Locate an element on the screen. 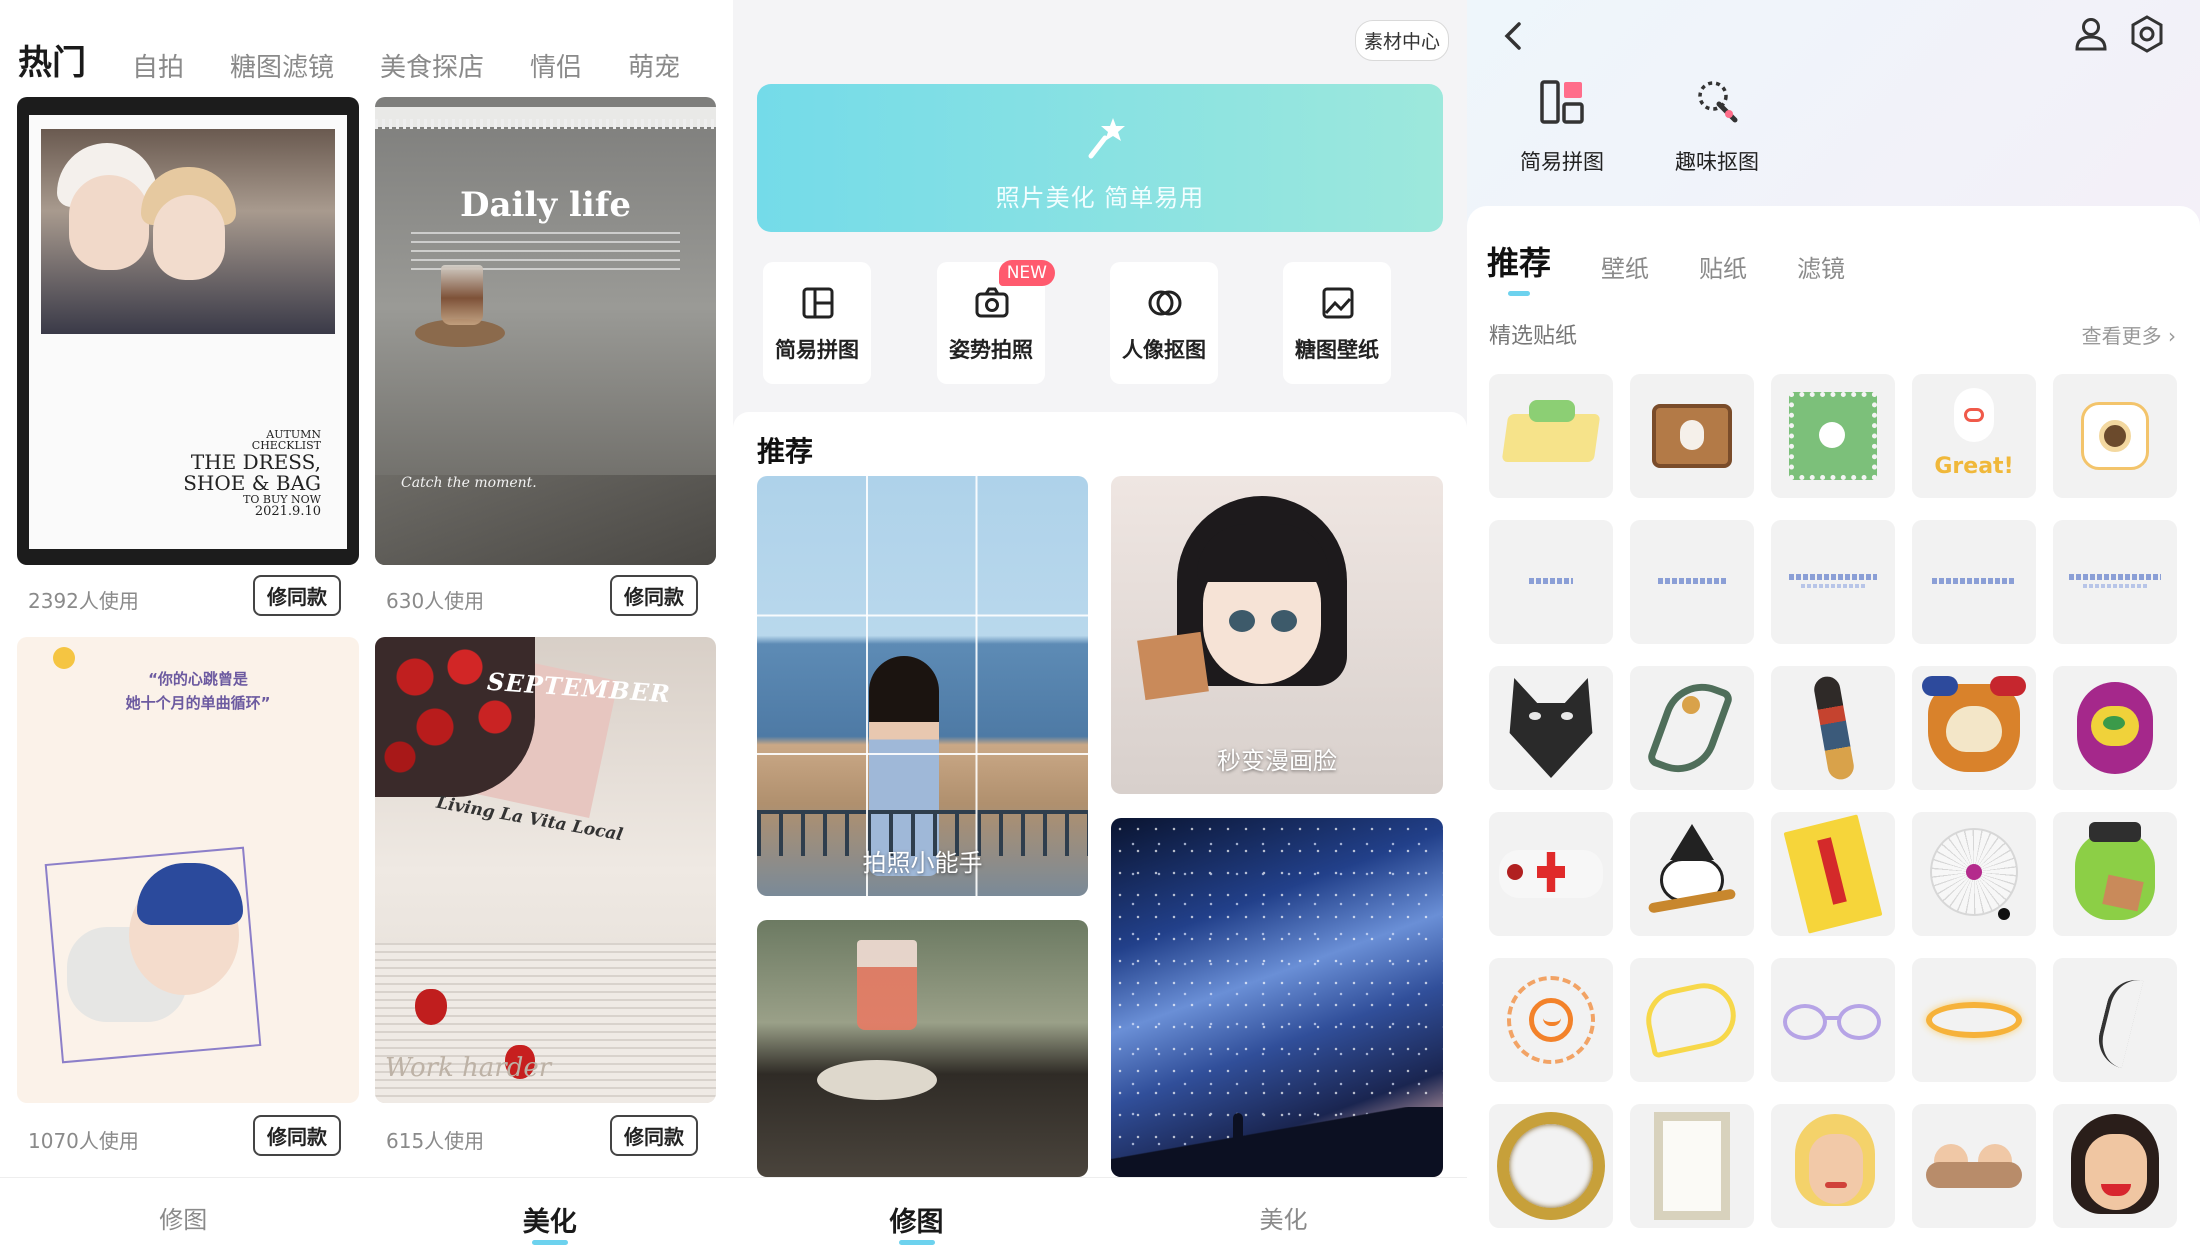 Image resolution: width=2200 pixels, height=1257 pixels. sticker-text: Great! is located at coordinates (1974, 466).